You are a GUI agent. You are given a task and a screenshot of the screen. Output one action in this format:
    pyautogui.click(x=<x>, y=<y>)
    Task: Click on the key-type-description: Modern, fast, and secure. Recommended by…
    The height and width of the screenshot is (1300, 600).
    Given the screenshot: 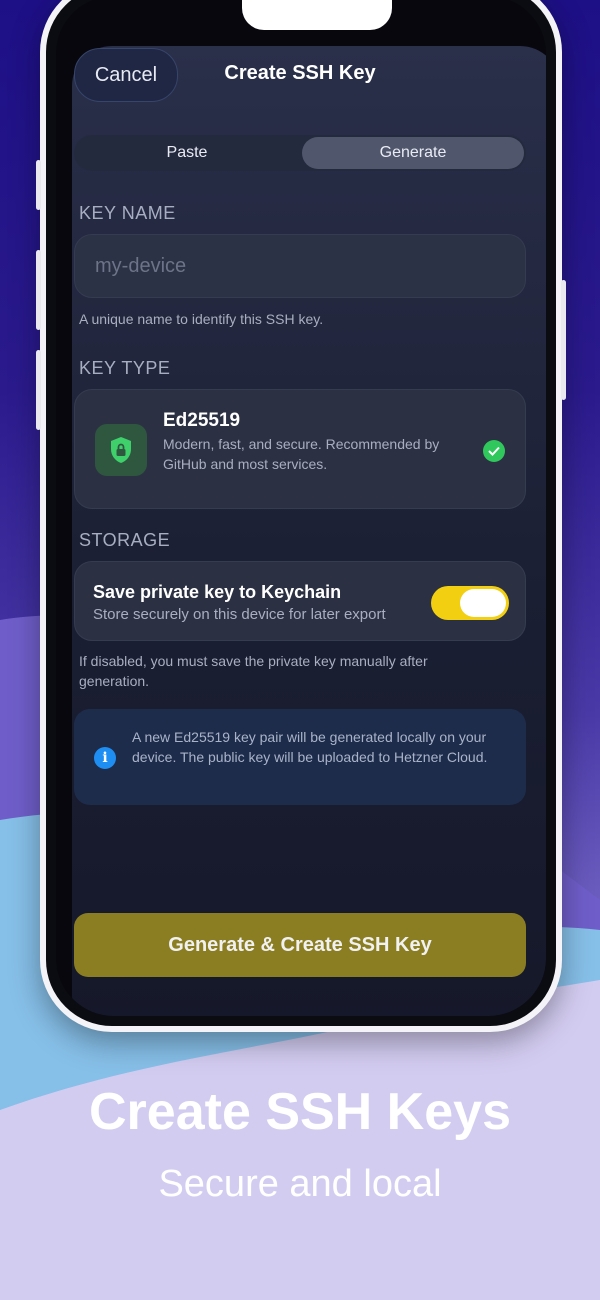 What is the action you would take?
    pyautogui.click(x=301, y=454)
    